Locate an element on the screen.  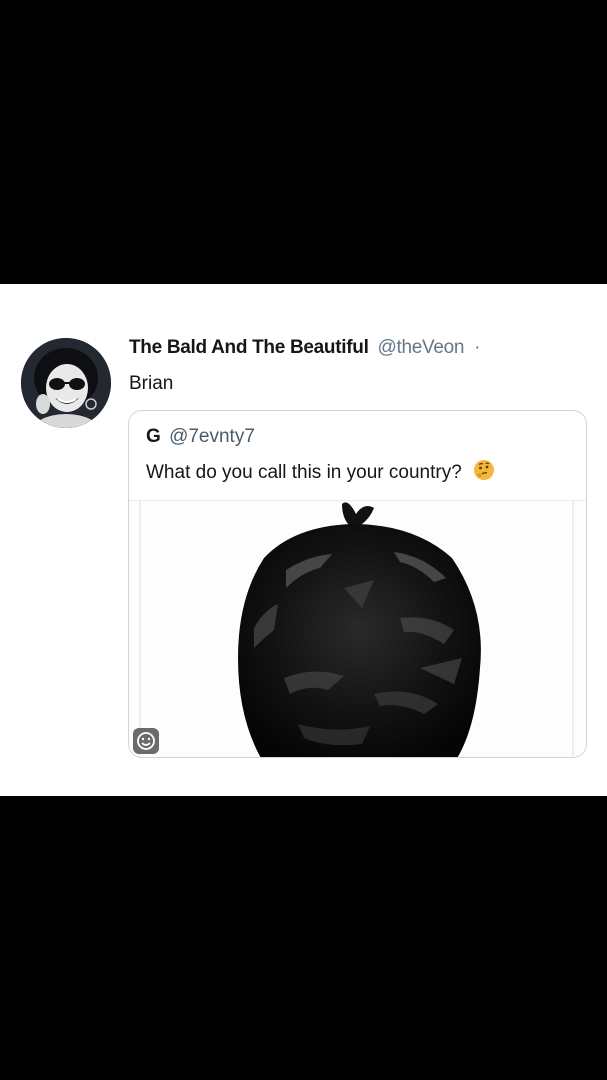
author-name: The Bald And The Beautiful is located at coordinates (249, 347).